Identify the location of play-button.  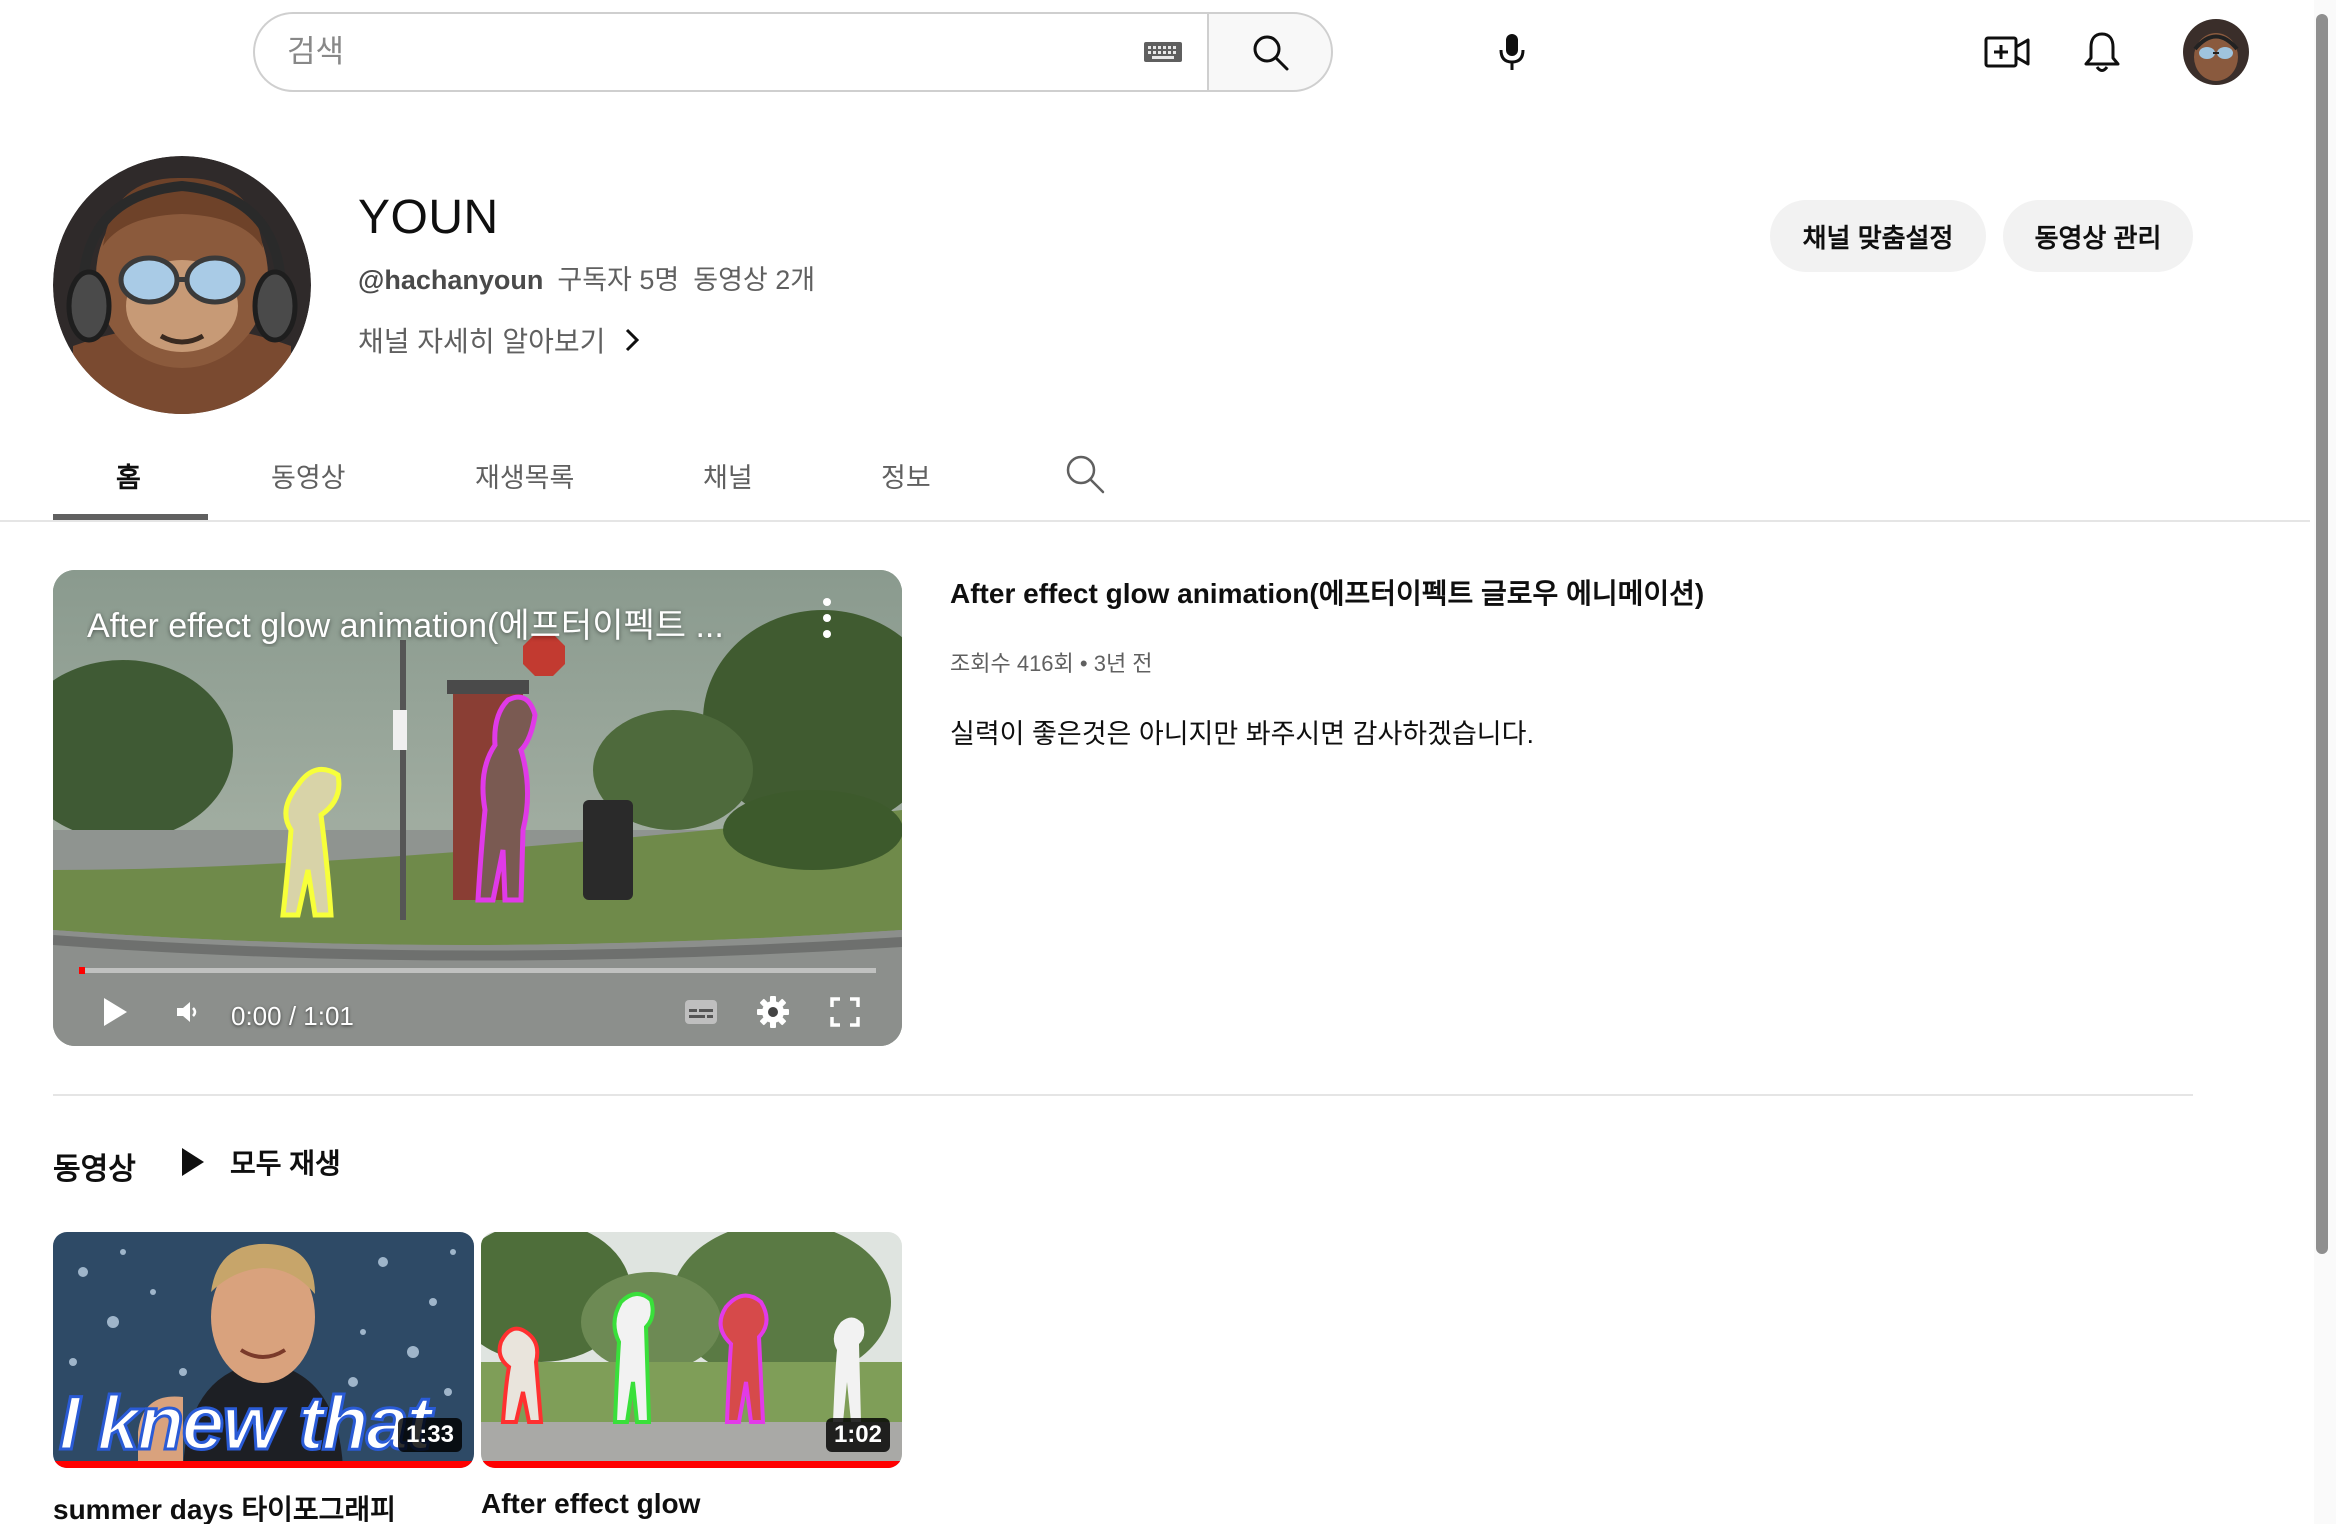
(115, 1012).